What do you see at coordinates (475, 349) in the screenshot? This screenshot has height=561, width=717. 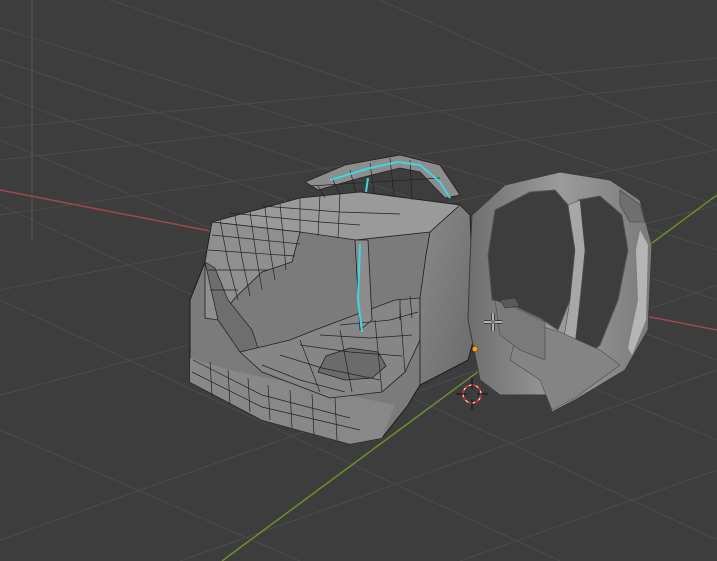 I see `object-origin-icon` at bounding box center [475, 349].